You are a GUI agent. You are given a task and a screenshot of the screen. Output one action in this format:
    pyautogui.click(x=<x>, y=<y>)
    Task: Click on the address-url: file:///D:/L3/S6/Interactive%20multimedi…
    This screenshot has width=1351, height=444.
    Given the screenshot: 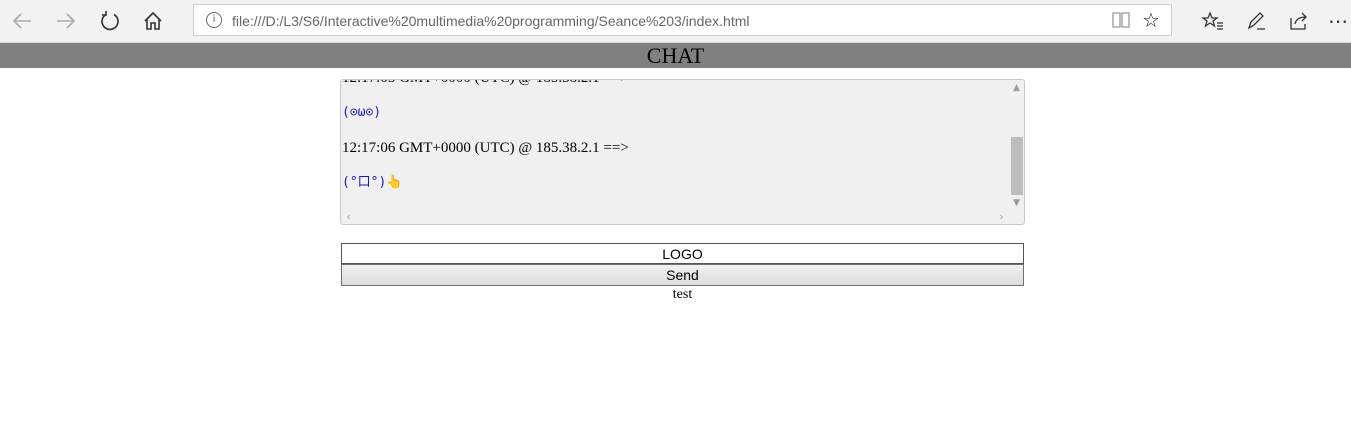 What is the action you would take?
    pyautogui.click(x=491, y=21)
    